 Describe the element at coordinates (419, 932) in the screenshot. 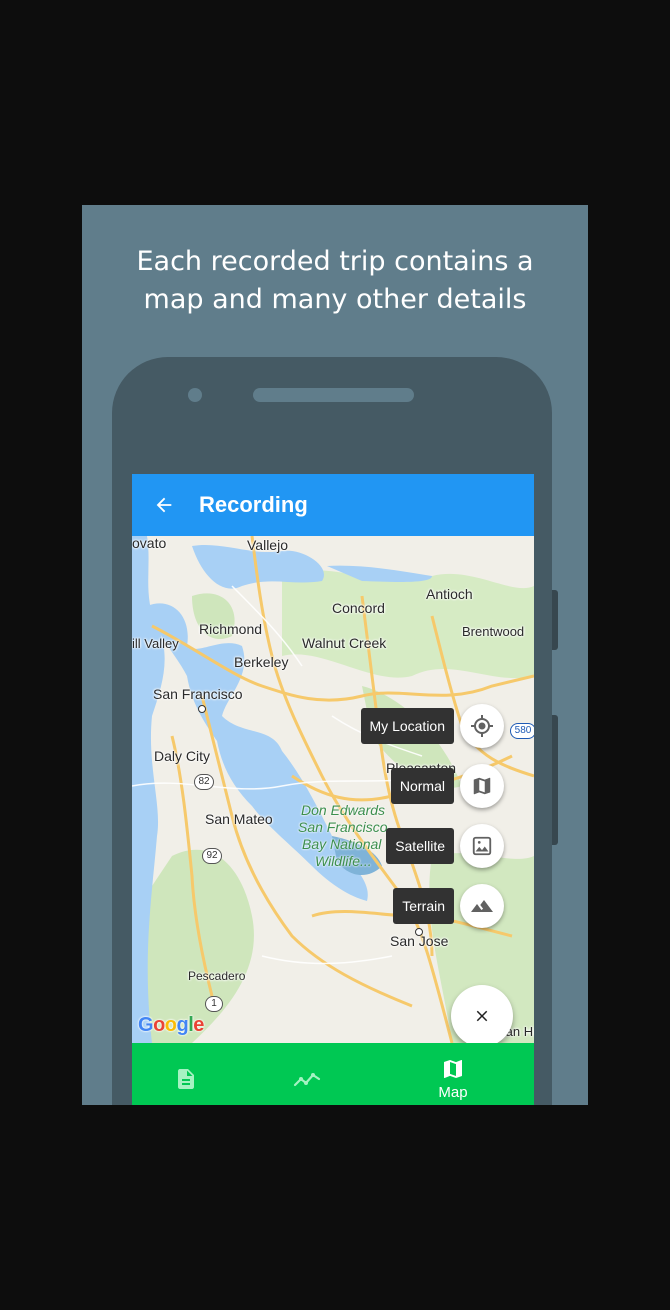

I see `map-marker-san-jose` at that location.